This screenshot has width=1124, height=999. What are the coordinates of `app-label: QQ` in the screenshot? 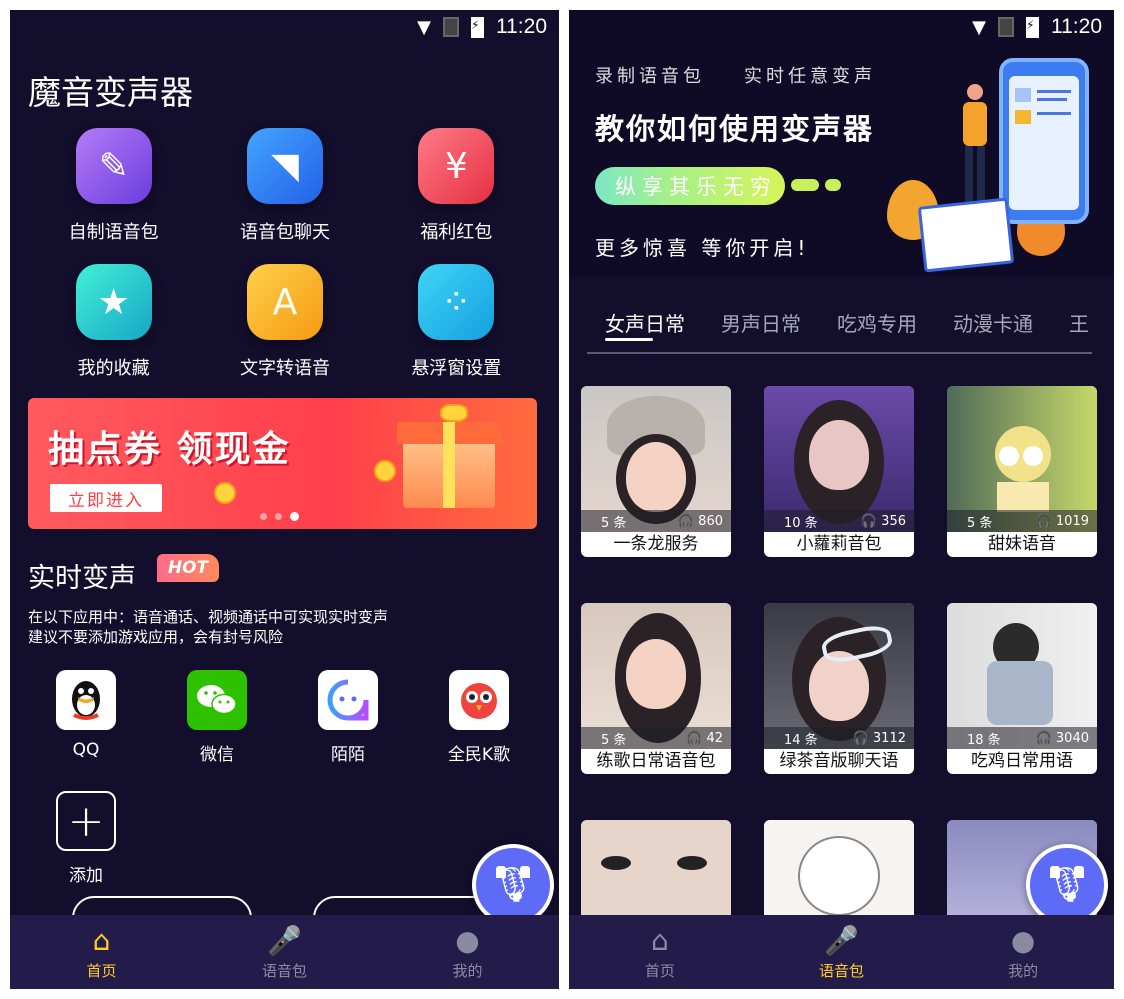 It's located at (86, 750).